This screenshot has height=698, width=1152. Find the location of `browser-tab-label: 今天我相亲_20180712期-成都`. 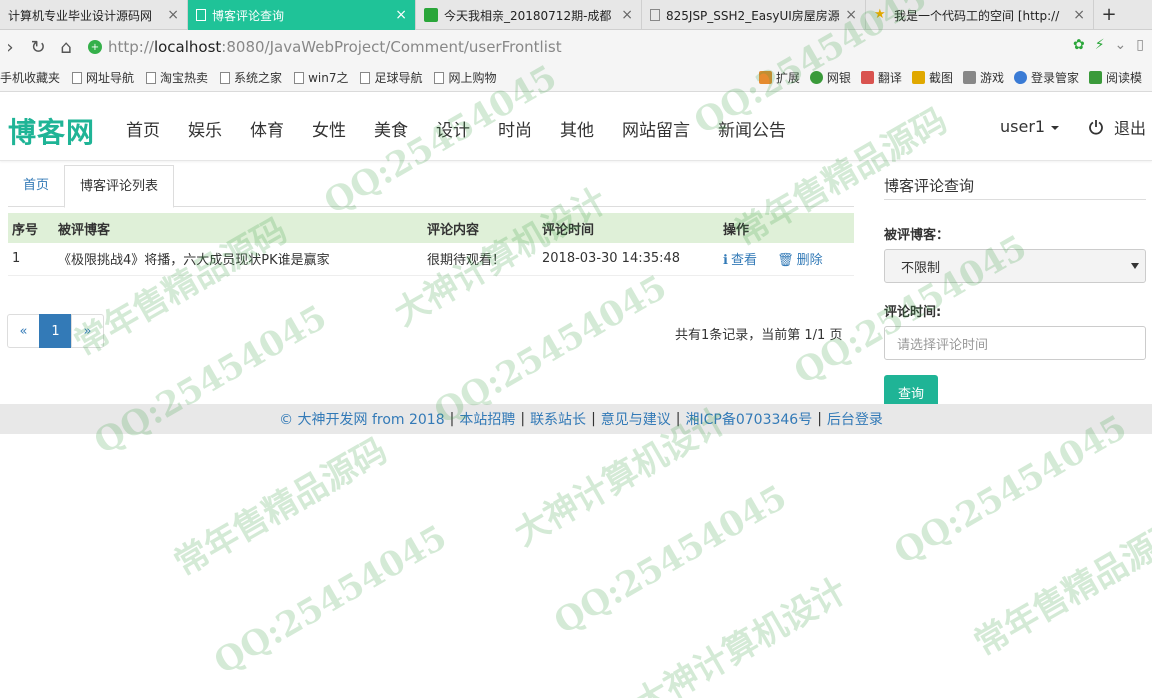

browser-tab-label: 今天我相亲_20180712期-成都 is located at coordinates (528, 15).